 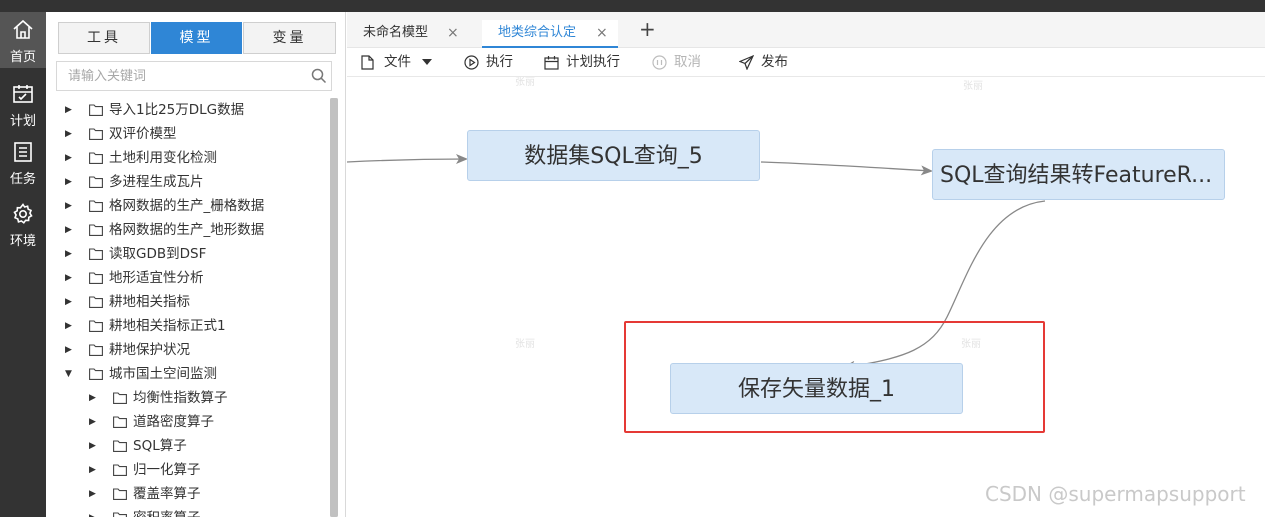 What do you see at coordinates (499, 62) in the screenshot?
I see `run-label: 执行` at bounding box center [499, 62].